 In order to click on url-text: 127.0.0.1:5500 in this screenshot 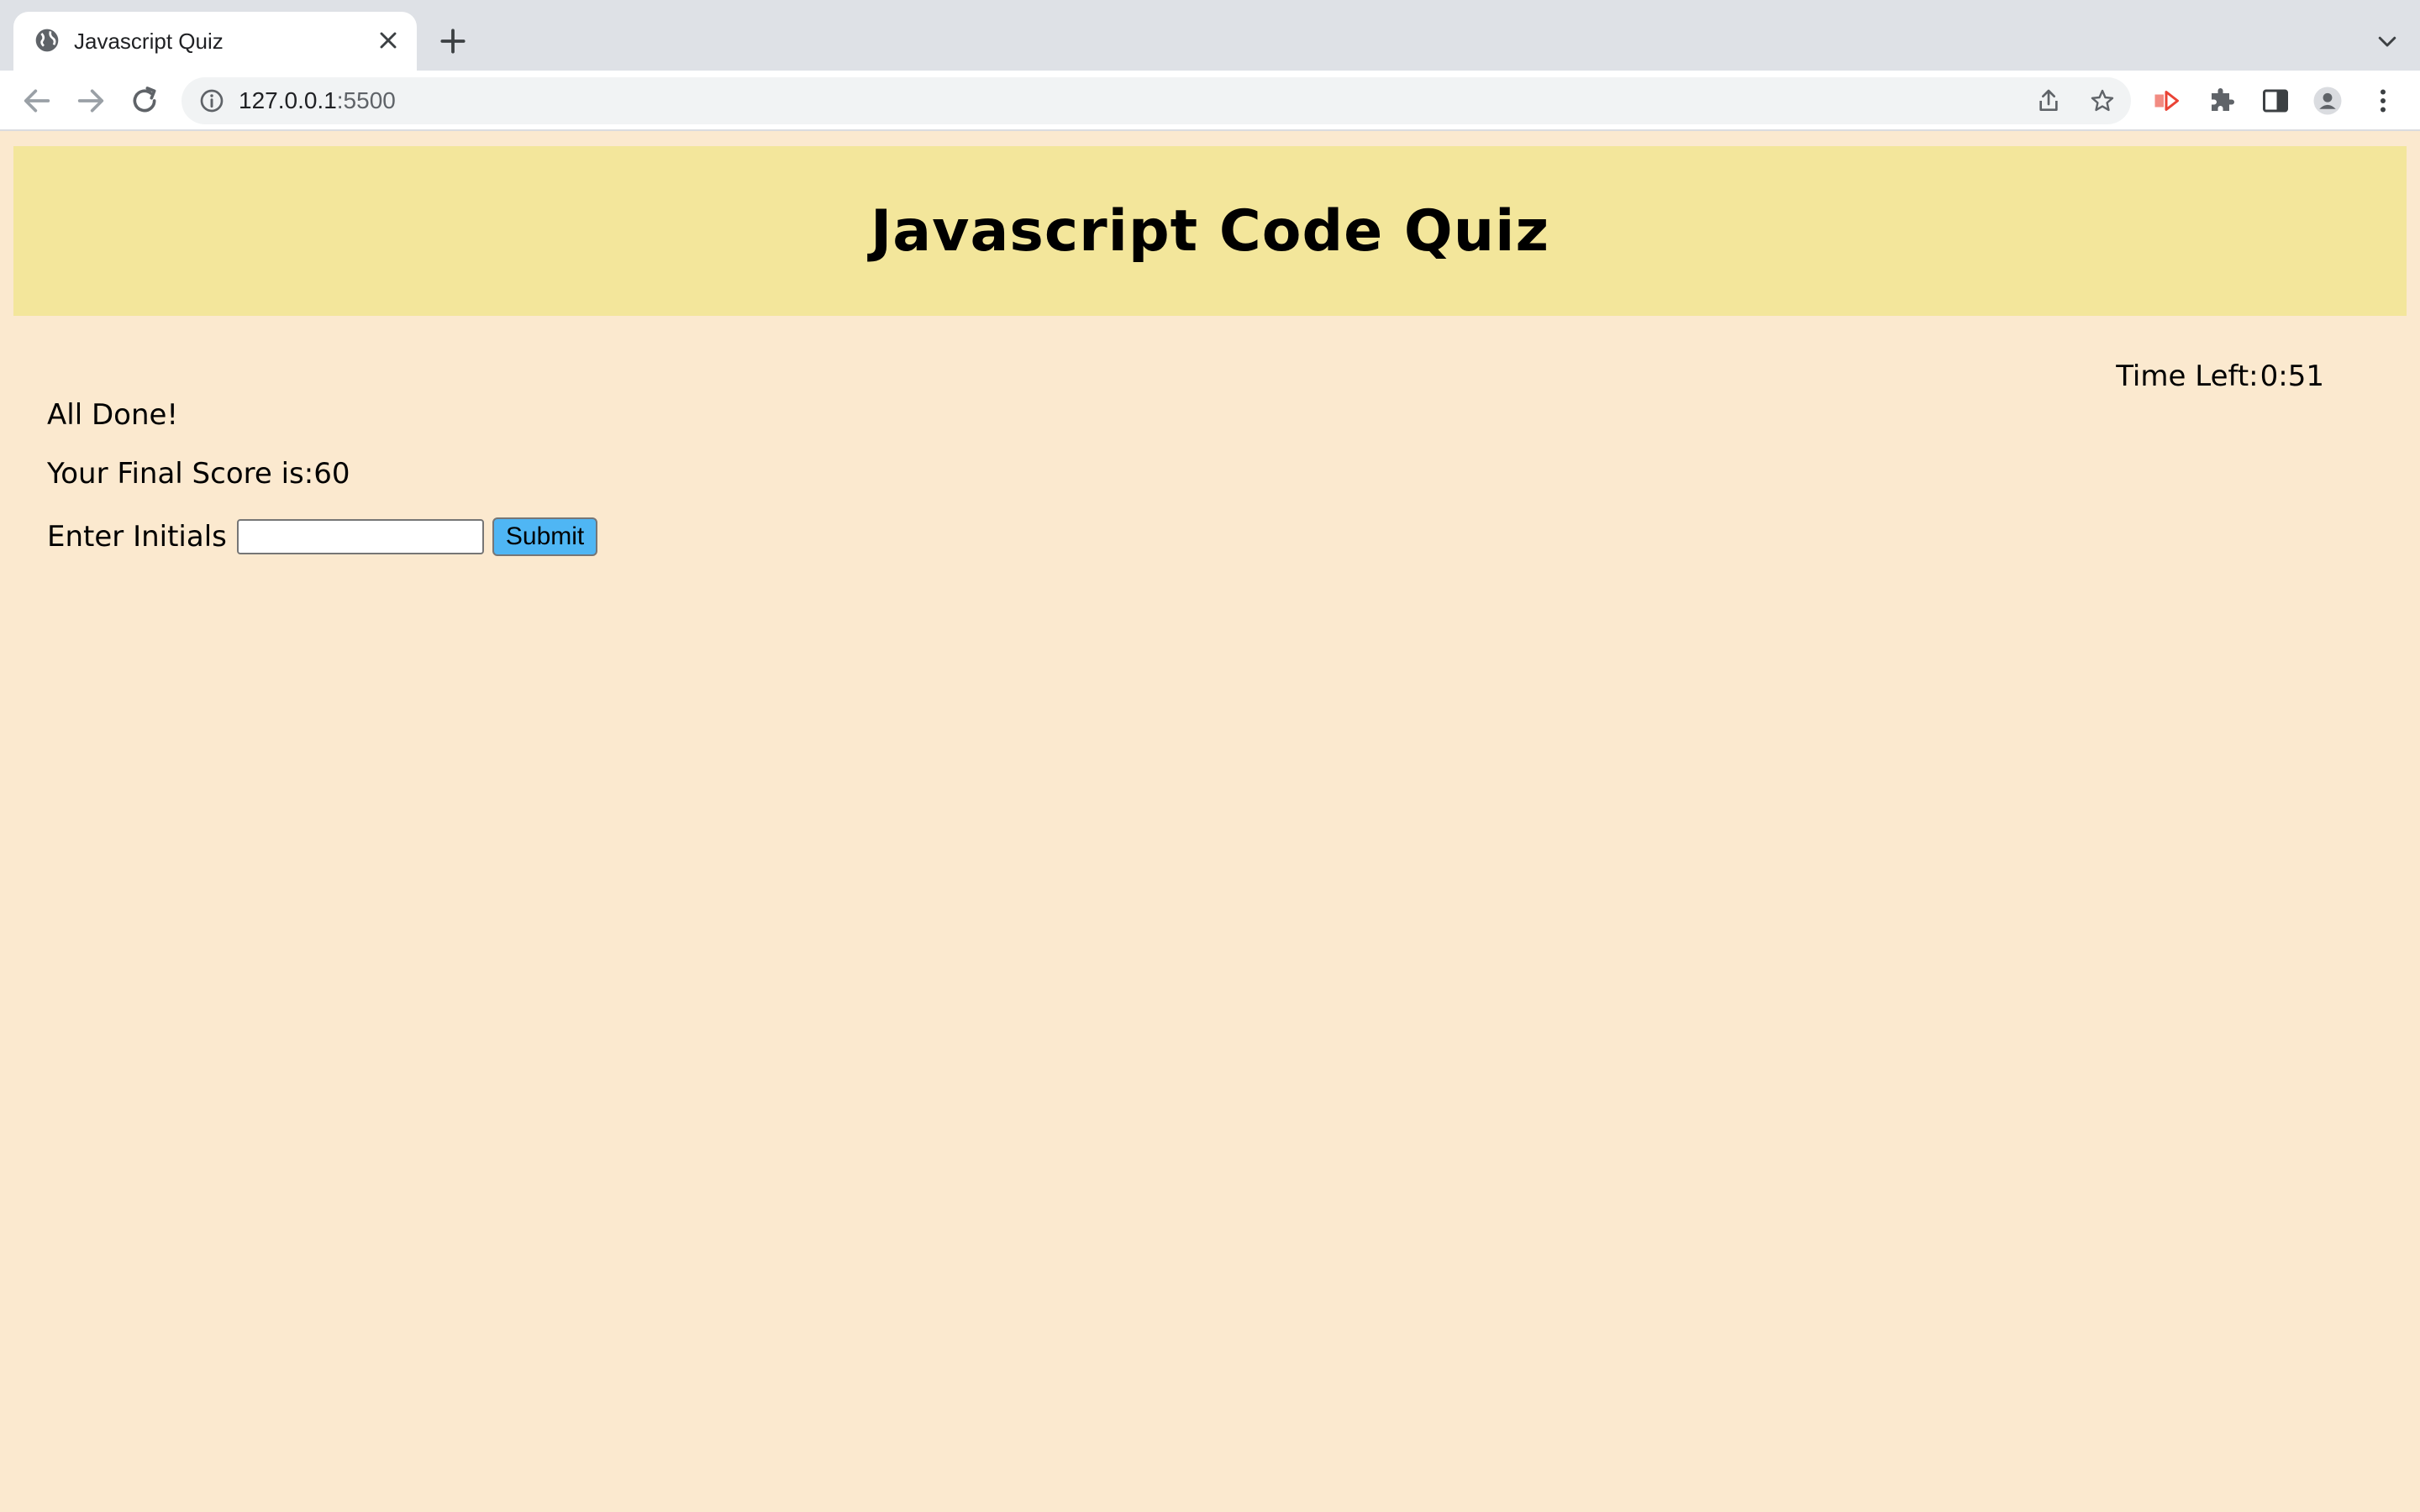, I will do `click(317, 100)`.